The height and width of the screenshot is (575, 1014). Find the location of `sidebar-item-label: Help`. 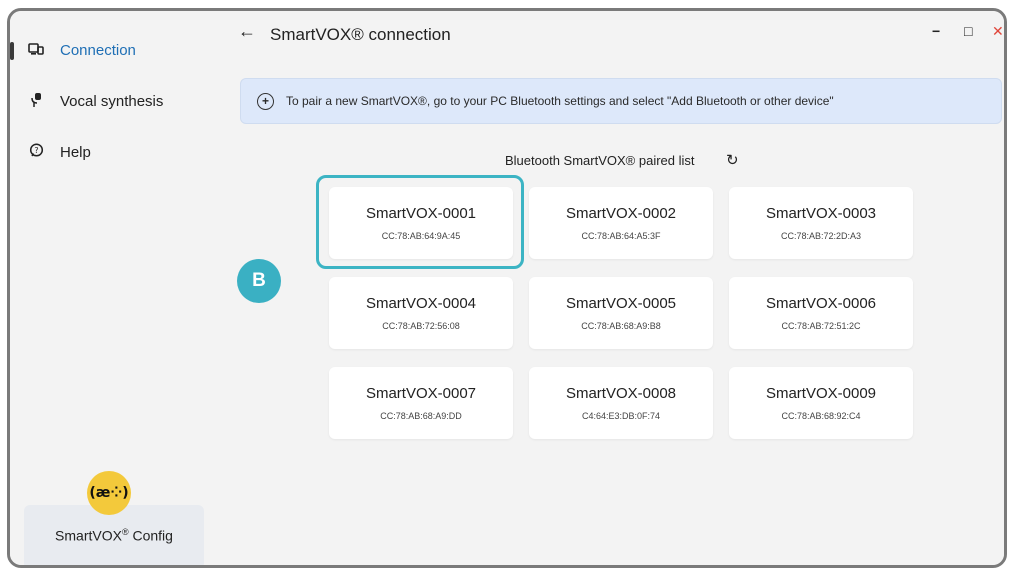

sidebar-item-label: Help is located at coordinates (75, 152).